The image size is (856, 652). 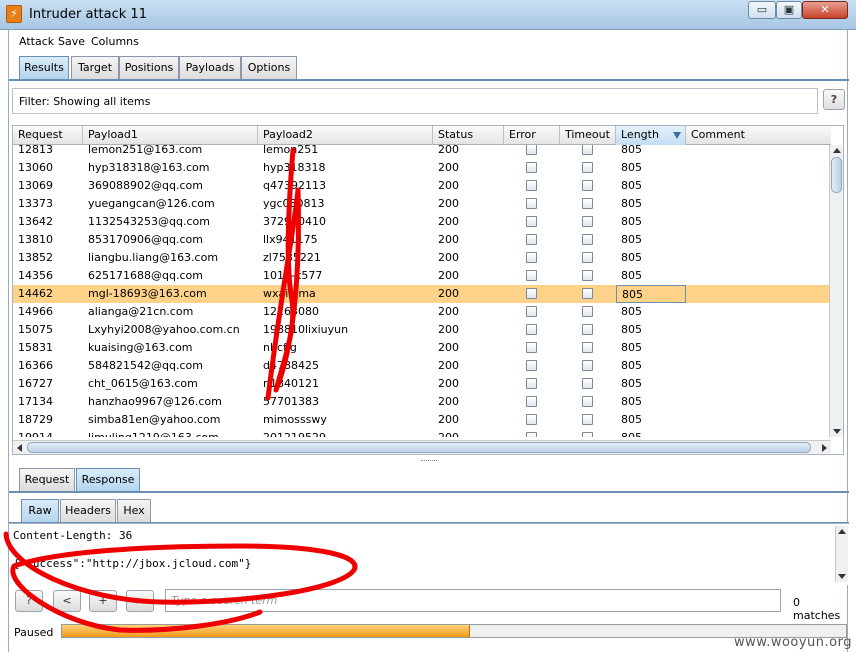 What do you see at coordinates (651, 135) in the screenshot?
I see `col-length: Length` at bounding box center [651, 135].